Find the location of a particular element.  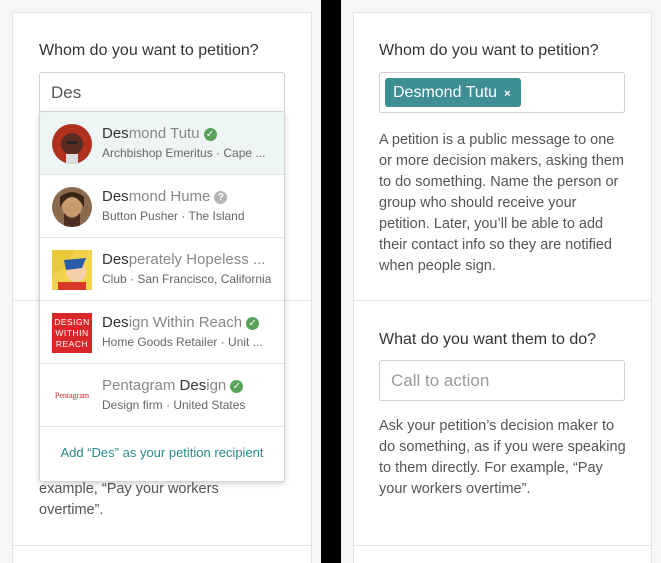

pentagram-logo: Pentagram is located at coordinates (72, 395).